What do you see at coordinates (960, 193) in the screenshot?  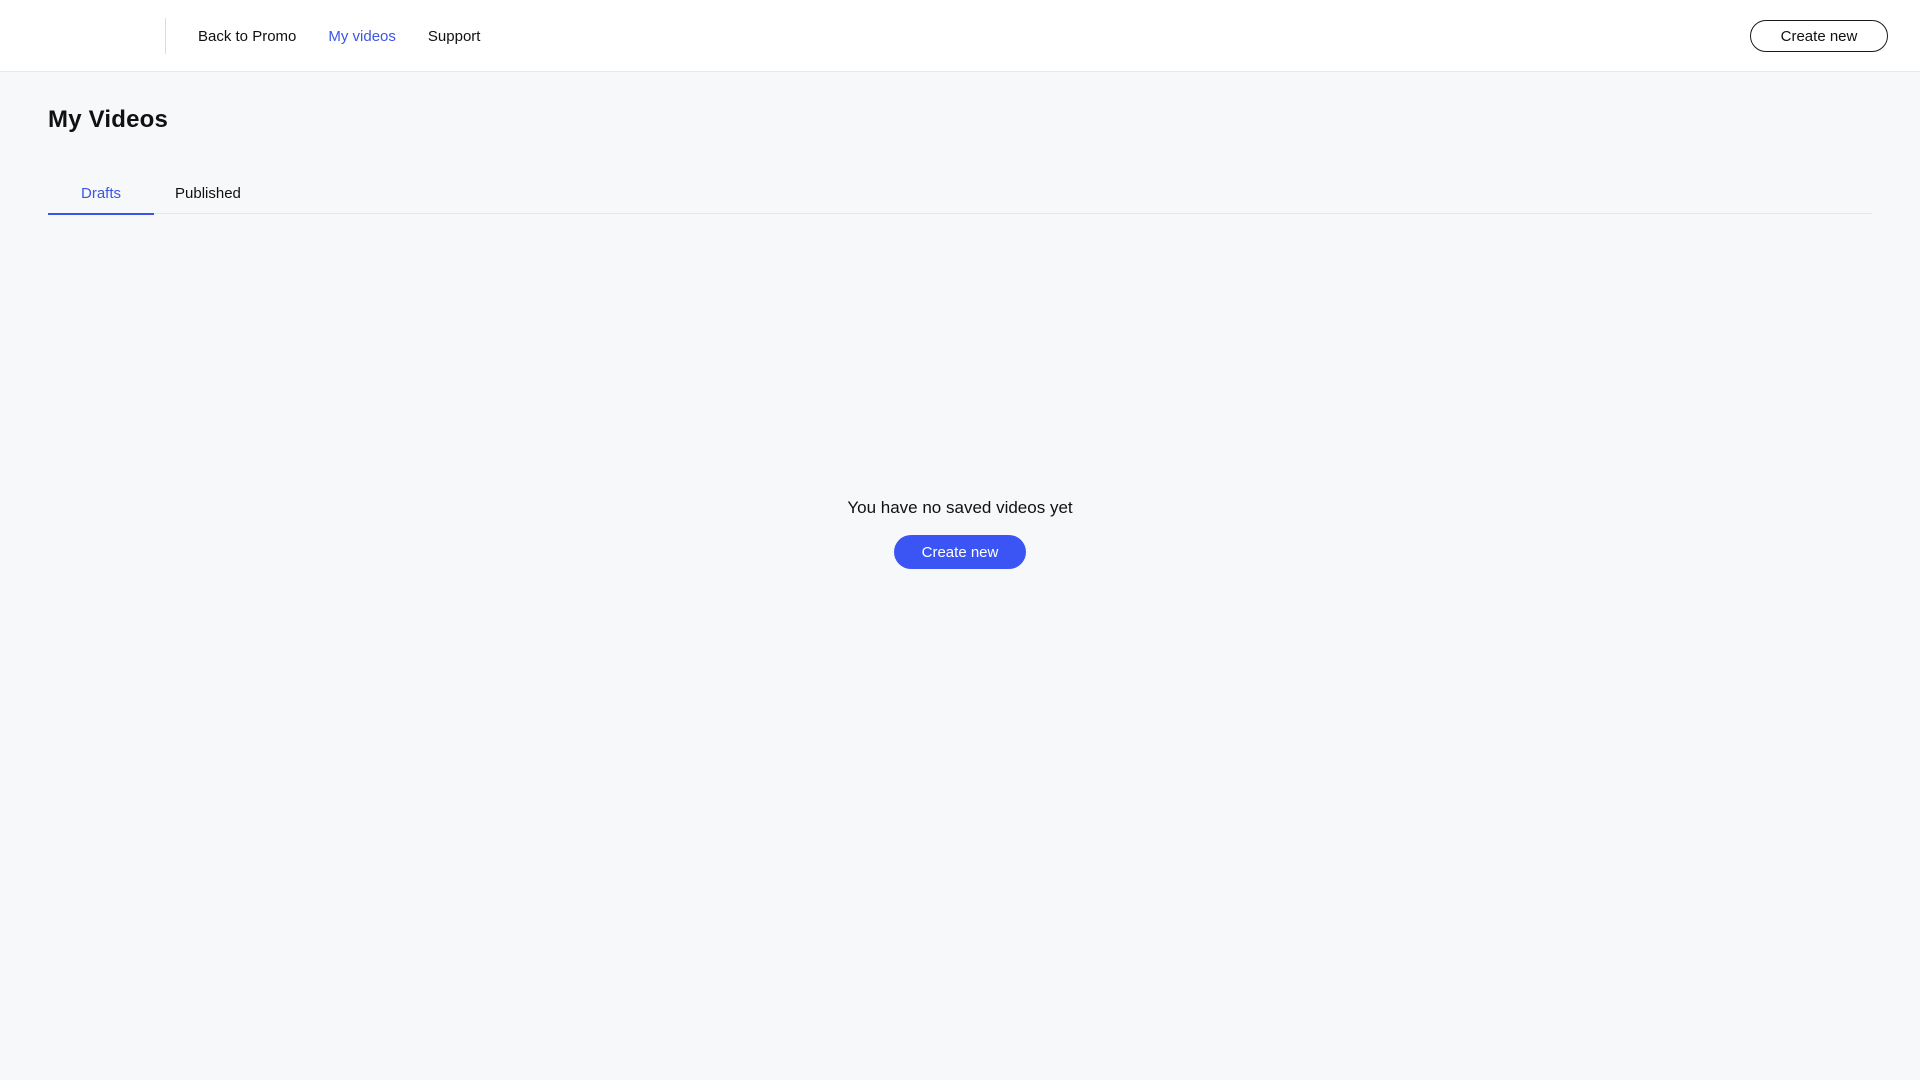 I see `video-tabs: Drafts Published` at bounding box center [960, 193].